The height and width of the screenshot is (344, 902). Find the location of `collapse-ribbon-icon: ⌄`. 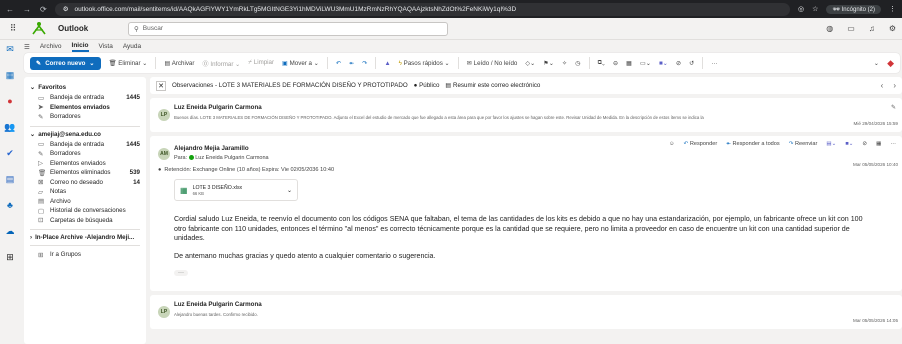

collapse-ribbon-icon: ⌄ is located at coordinates (876, 63).